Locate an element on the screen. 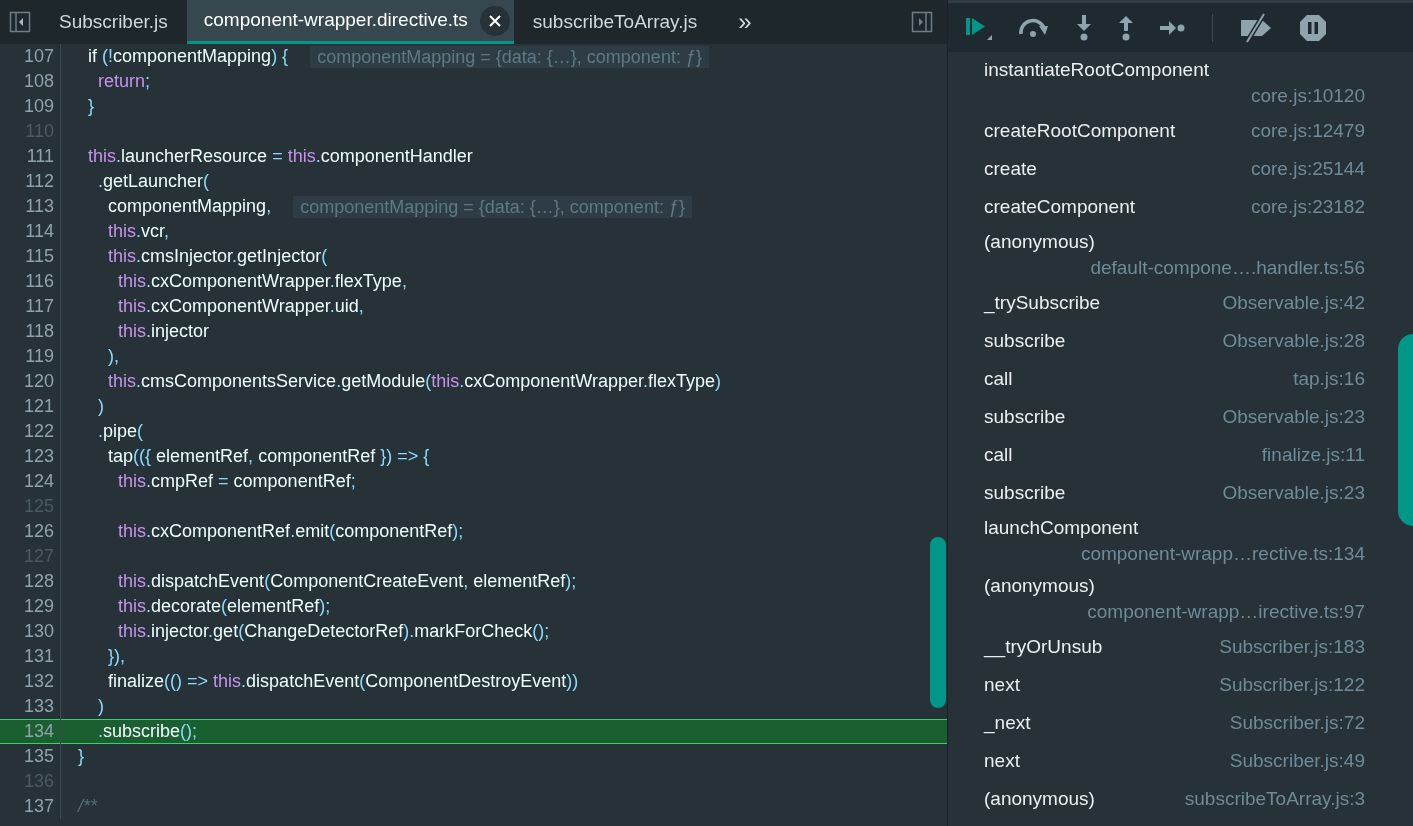 Image resolution: width=1413 pixels, height=826 pixels. code-line: ), is located at coordinates (113, 356).